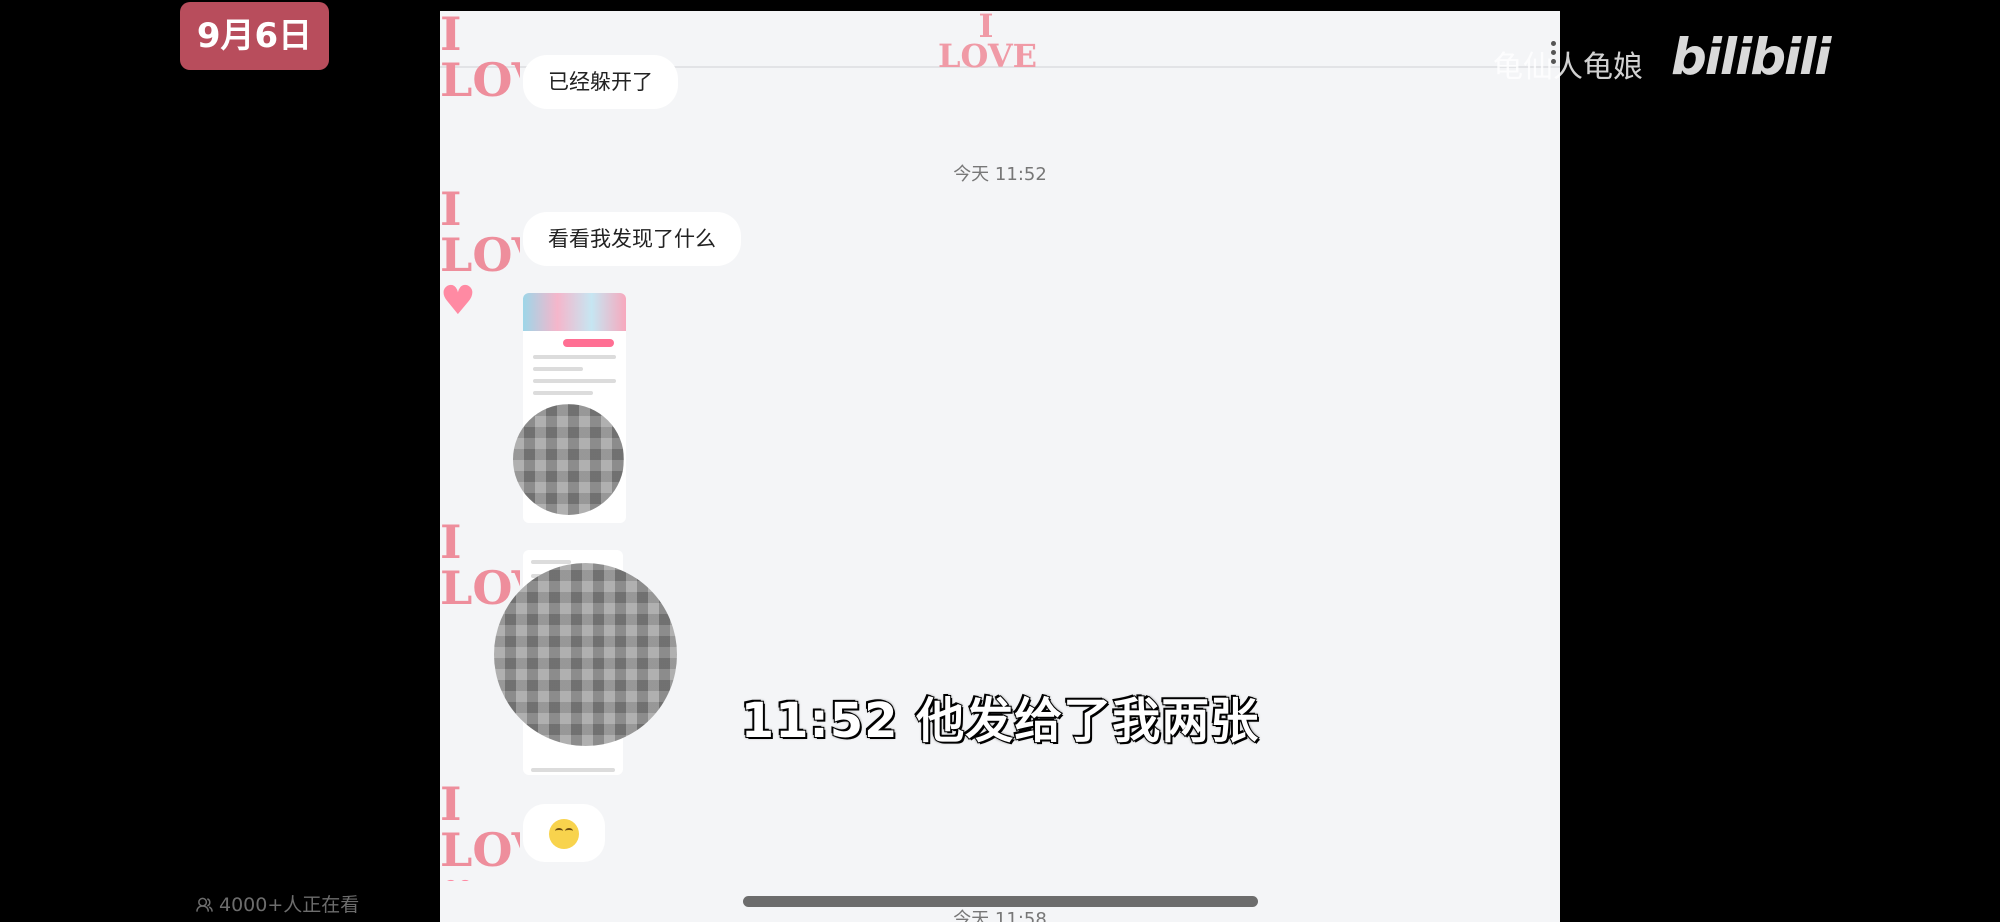 This screenshot has height=922, width=2000. What do you see at coordinates (987, 46) in the screenshot?
I see `contact-avatar-top: I LOVE` at bounding box center [987, 46].